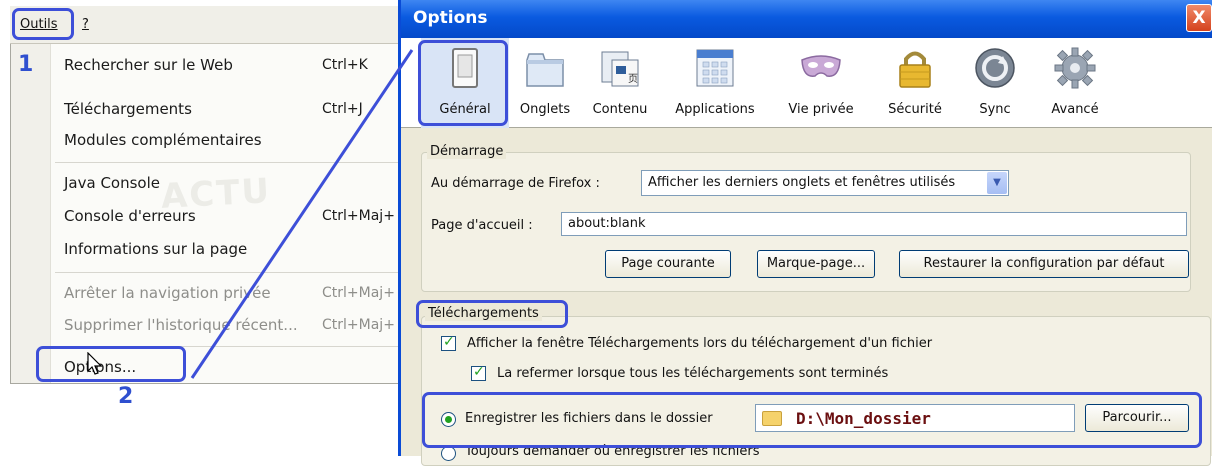 Image resolution: width=1212 pixels, height=466 pixels. Describe the element at coordinates (545, 70) in the screenshot. I see `tabs-icon` at that location.